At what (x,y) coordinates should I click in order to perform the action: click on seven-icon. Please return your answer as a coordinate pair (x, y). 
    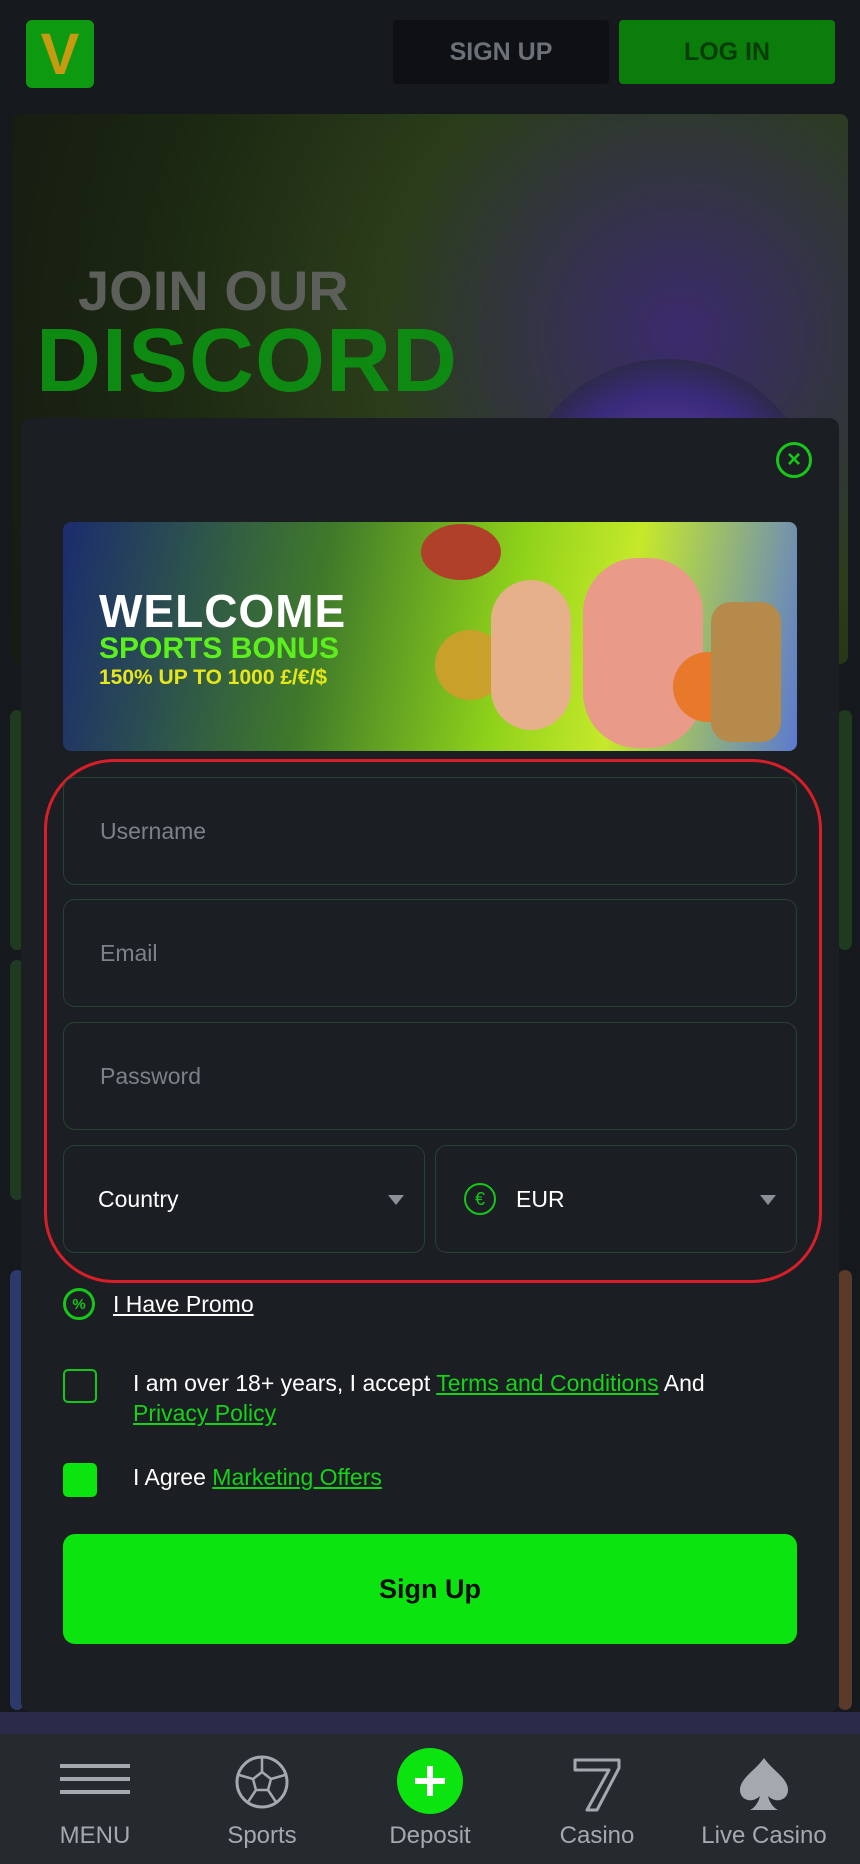
    Looking at the image, I should click on (597, 1785).